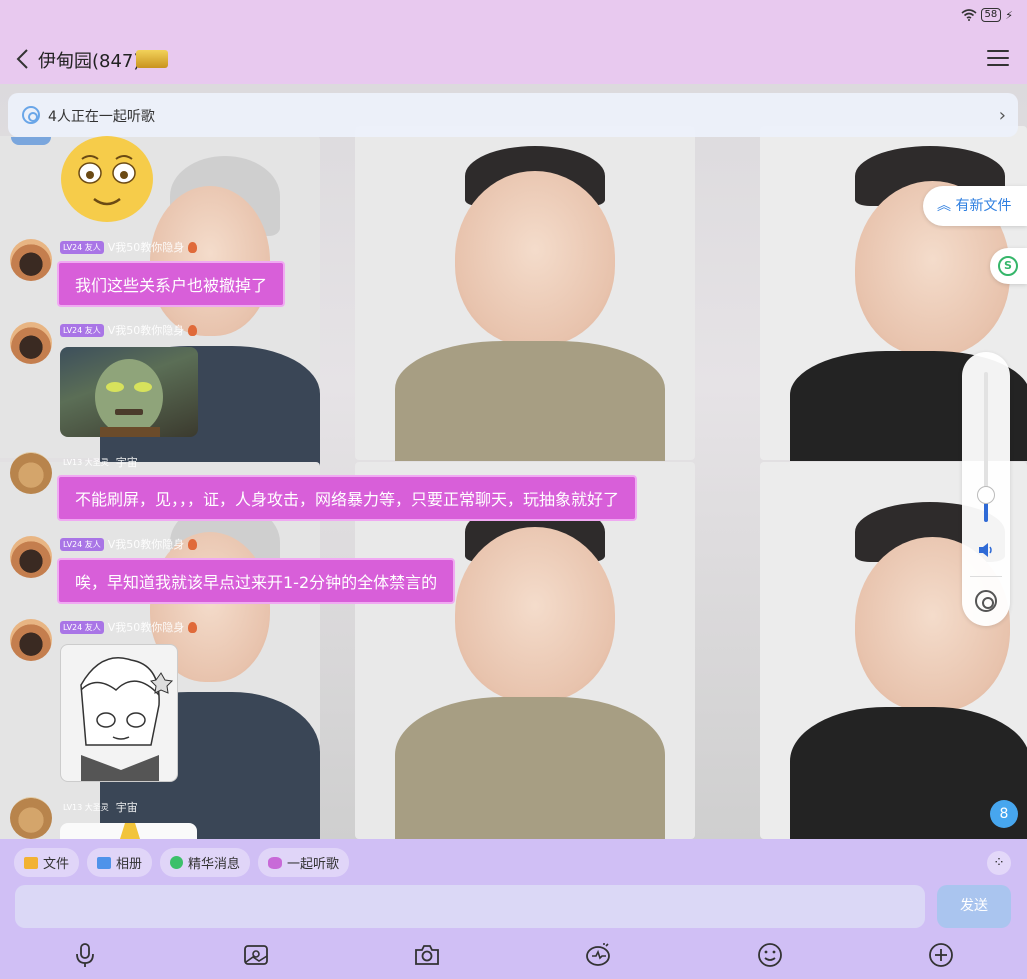 The image size is (1027, 979). I want to click on chip-label: 相册, so click(129, 864).